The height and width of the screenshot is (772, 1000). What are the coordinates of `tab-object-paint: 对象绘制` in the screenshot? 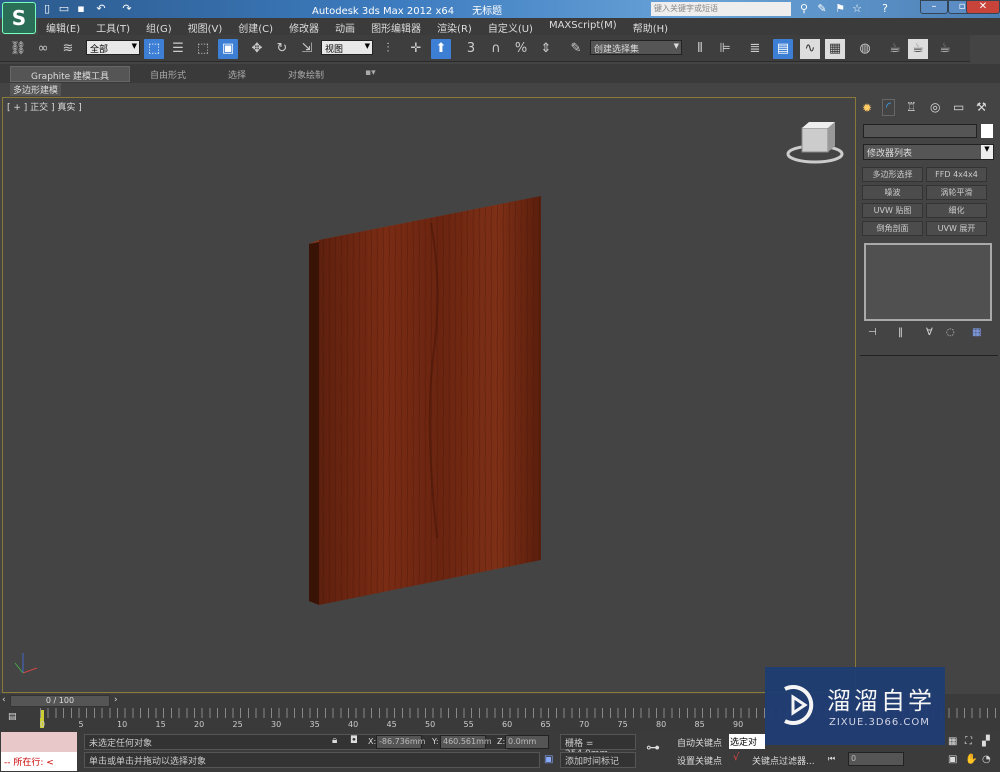 It's located at (306, 74).